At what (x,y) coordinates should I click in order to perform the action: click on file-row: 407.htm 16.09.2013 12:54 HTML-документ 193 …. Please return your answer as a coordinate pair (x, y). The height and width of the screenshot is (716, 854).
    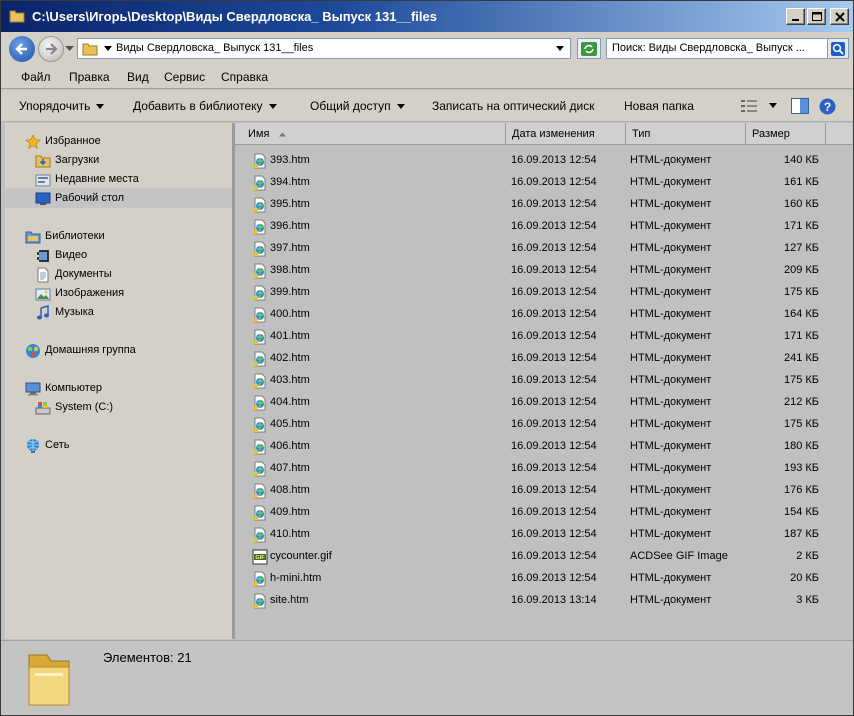
    Looking at the image, I should click on (543, 469).